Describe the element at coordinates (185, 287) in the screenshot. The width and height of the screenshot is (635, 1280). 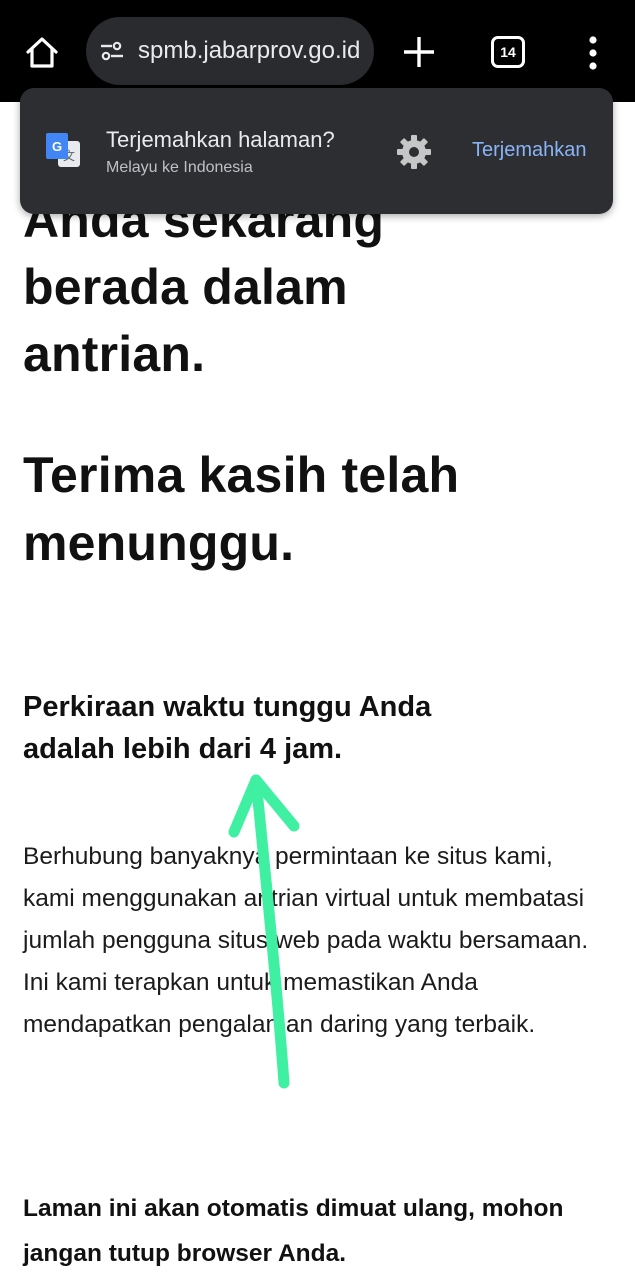
I see `page-heading-line-2: berada dalam` at that location.